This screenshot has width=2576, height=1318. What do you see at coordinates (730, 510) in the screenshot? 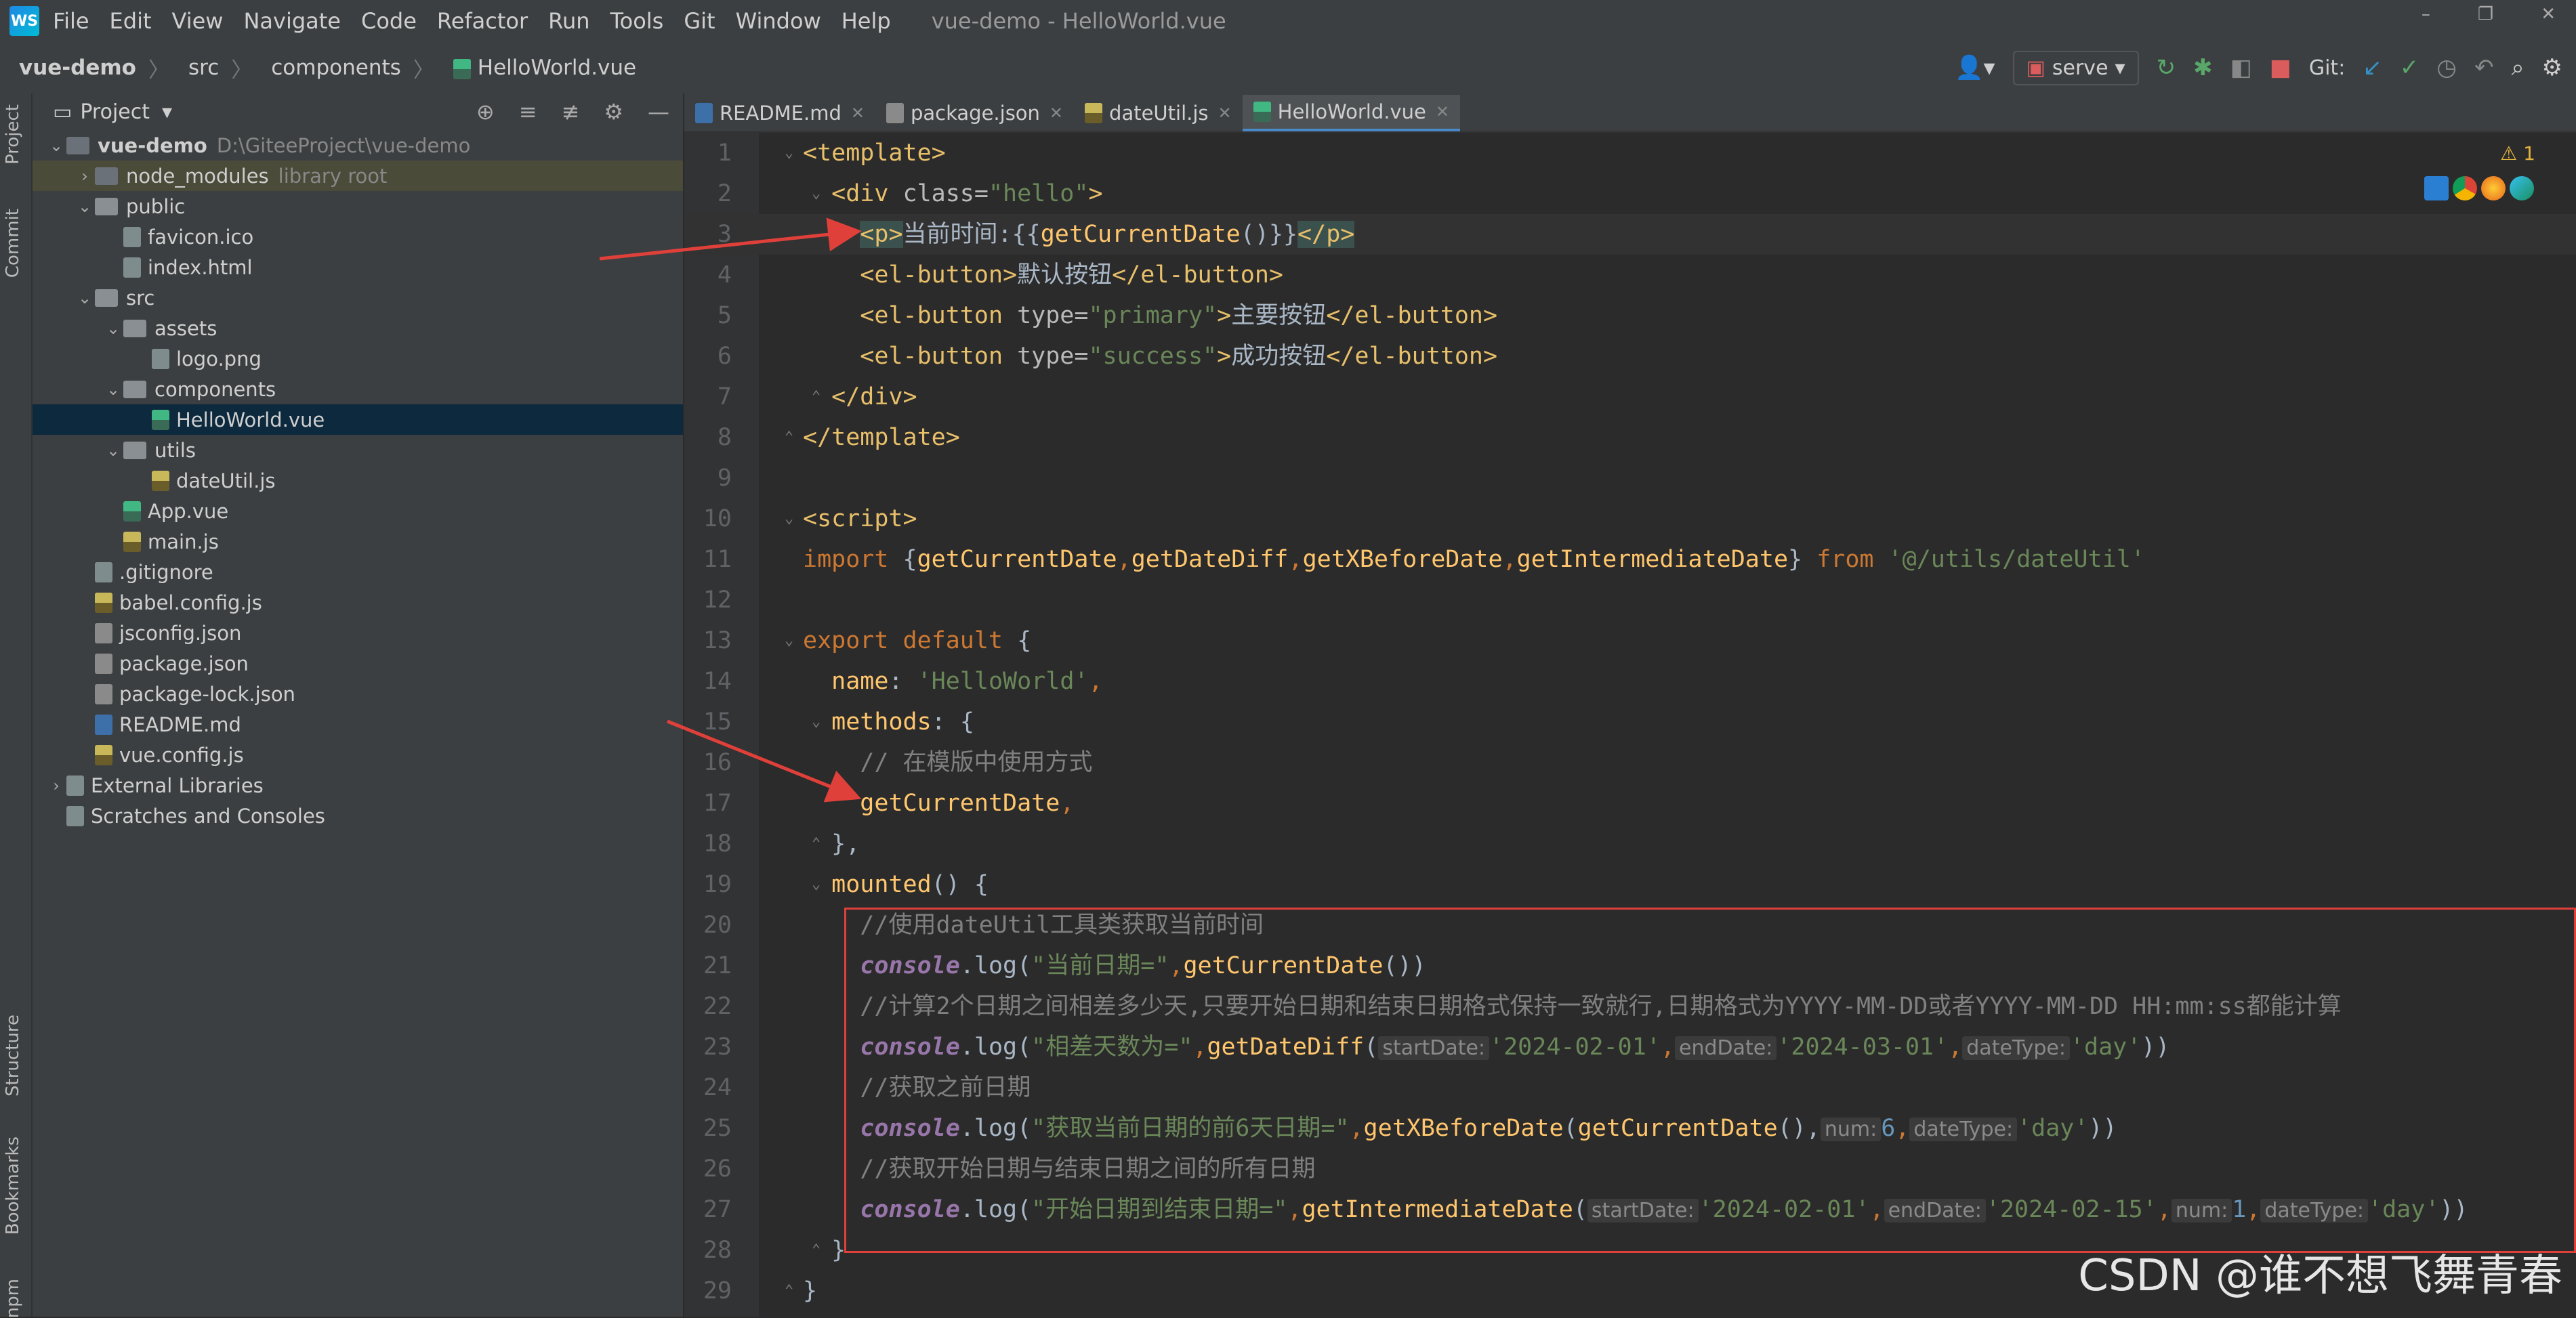
I see `annotation-arrows` at bounding box center [730, 510].